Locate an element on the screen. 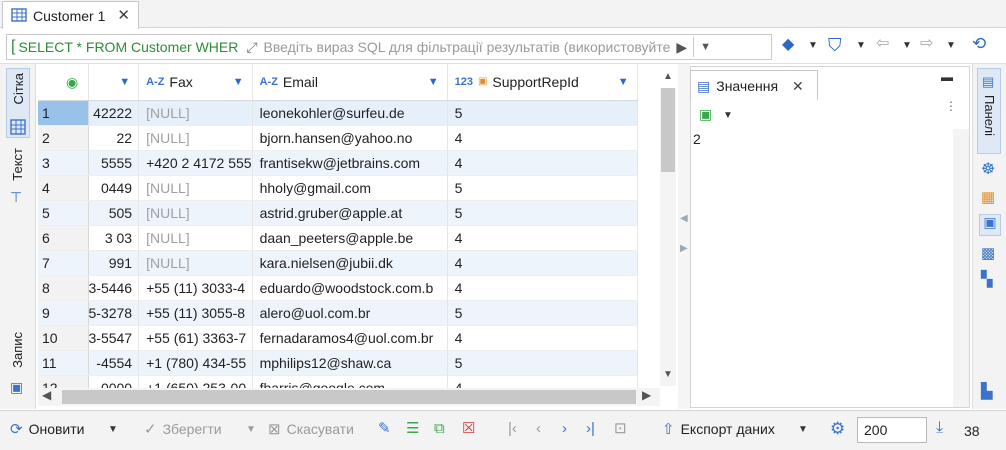 This screenshot has height=450, width=1006. collapse-right-icon: ▶ is located at coordinates (684, 249).